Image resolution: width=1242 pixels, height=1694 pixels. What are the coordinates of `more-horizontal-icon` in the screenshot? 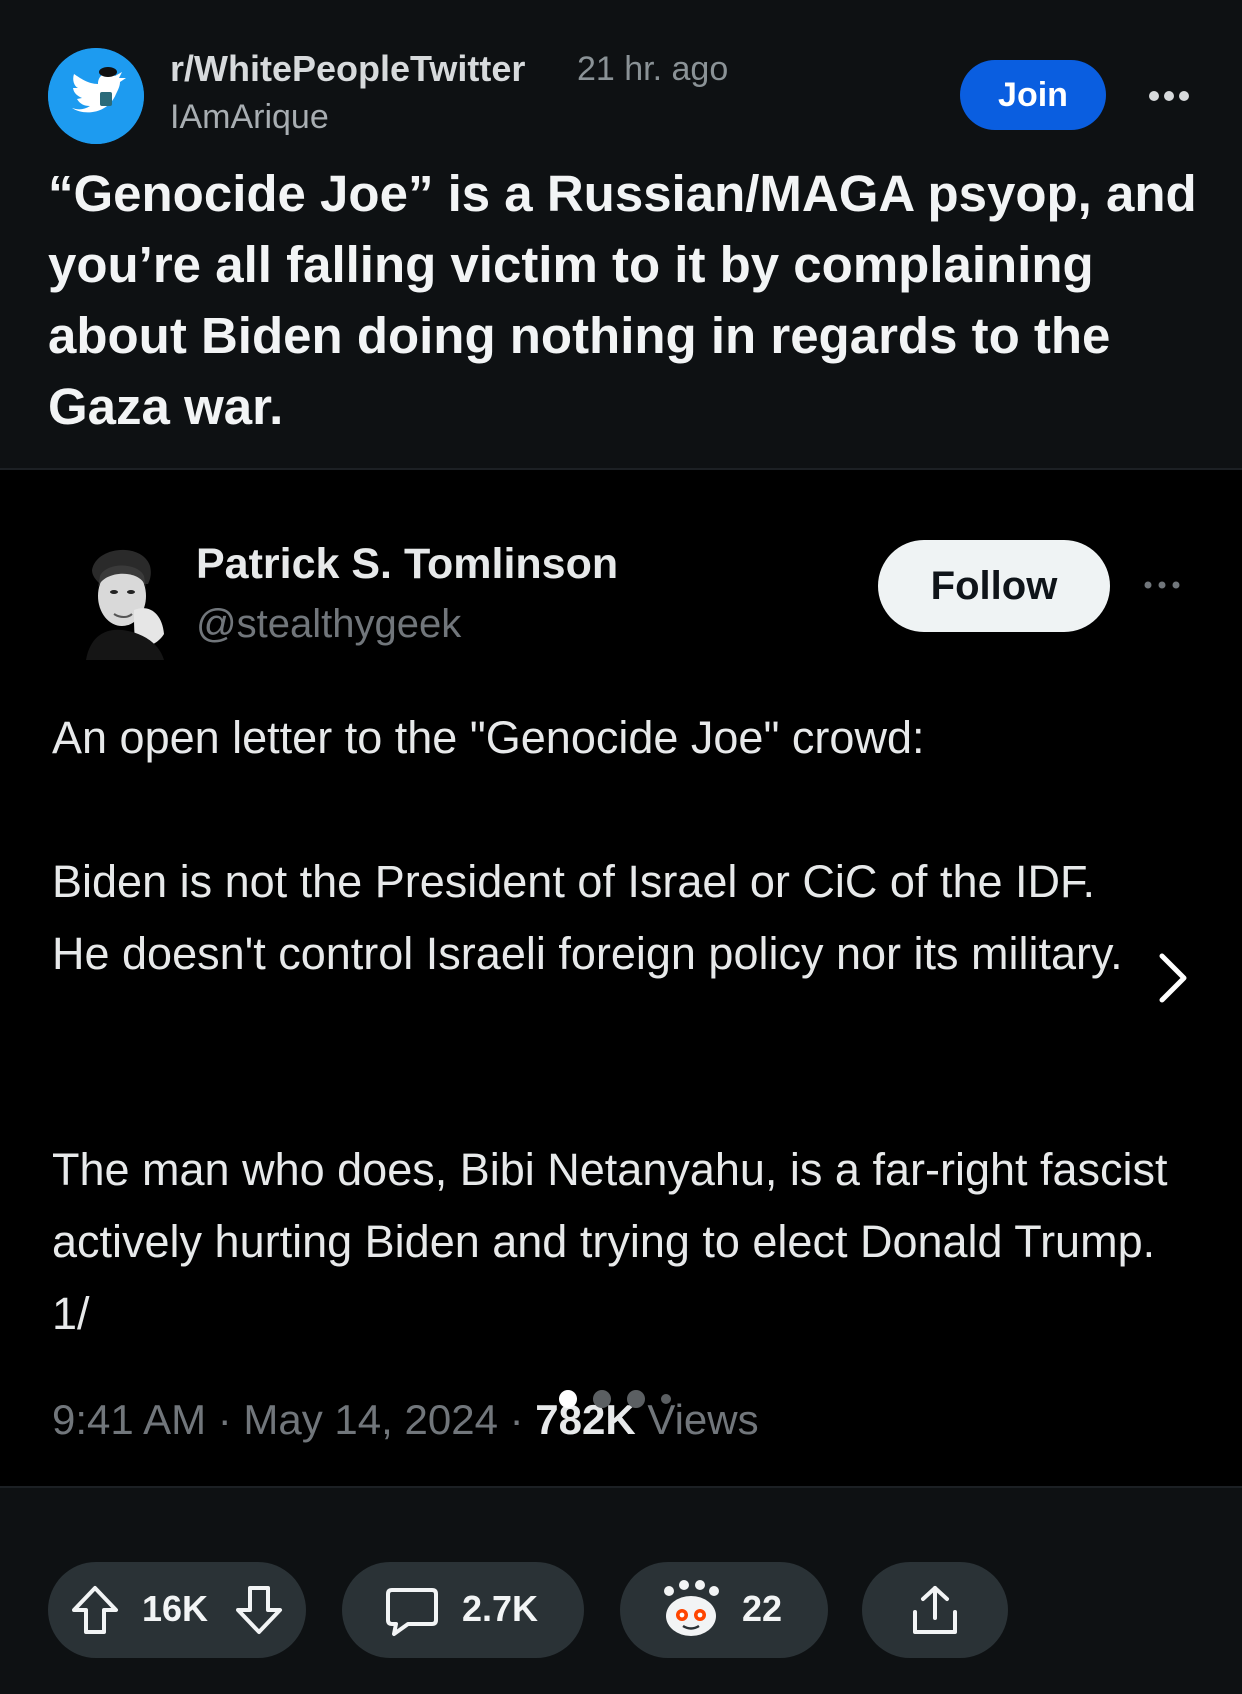 It's located at (1169, 96).